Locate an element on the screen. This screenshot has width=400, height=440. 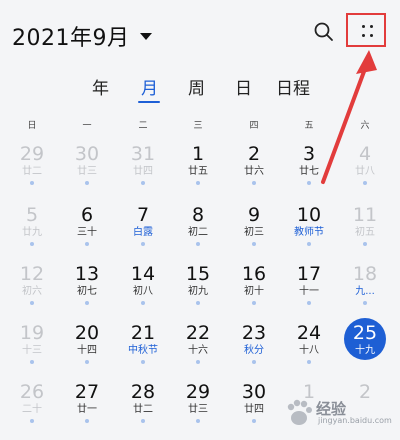
lunar-date: 初十 is located at coordinates (254, 291).